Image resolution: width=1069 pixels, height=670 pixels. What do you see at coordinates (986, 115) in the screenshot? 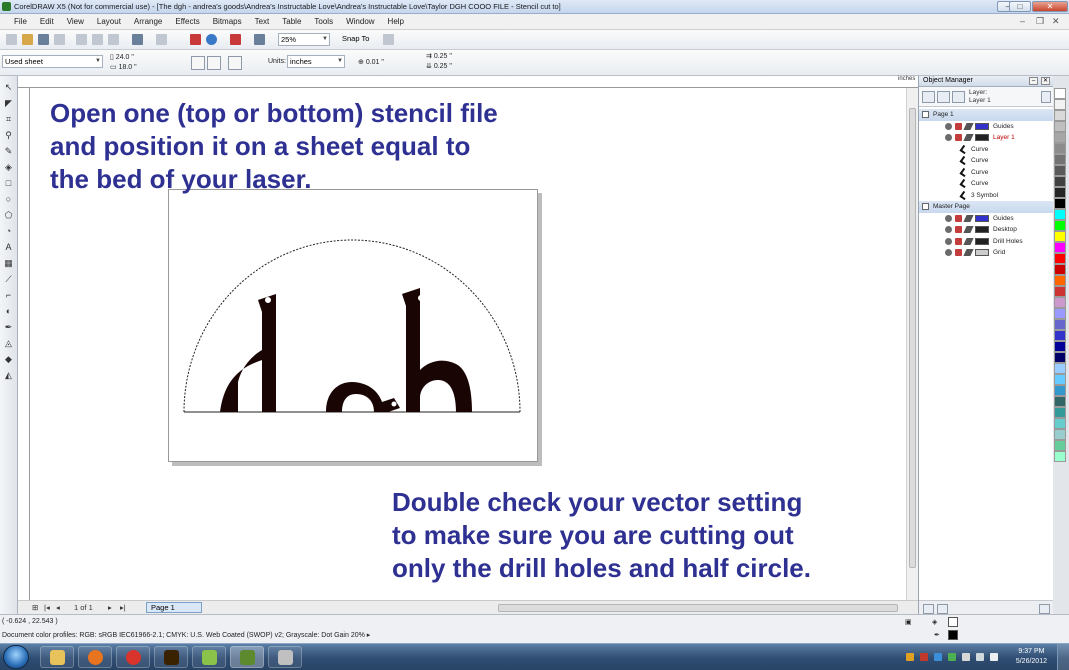
I see `tree-page-node: Page 1` at bounding box center [986, 115].